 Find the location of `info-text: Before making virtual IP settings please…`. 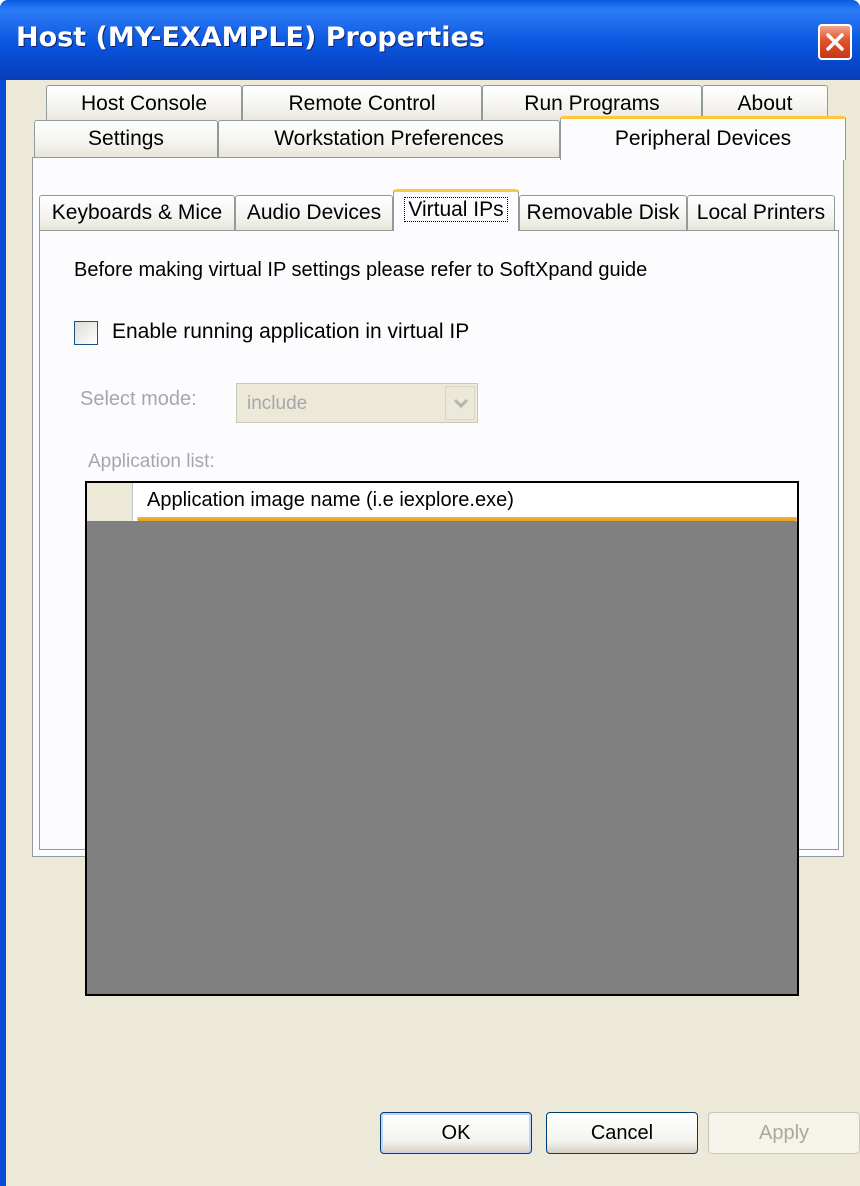

info-text: Before making virtual IP settings please… is located at coordinates (361, 270).